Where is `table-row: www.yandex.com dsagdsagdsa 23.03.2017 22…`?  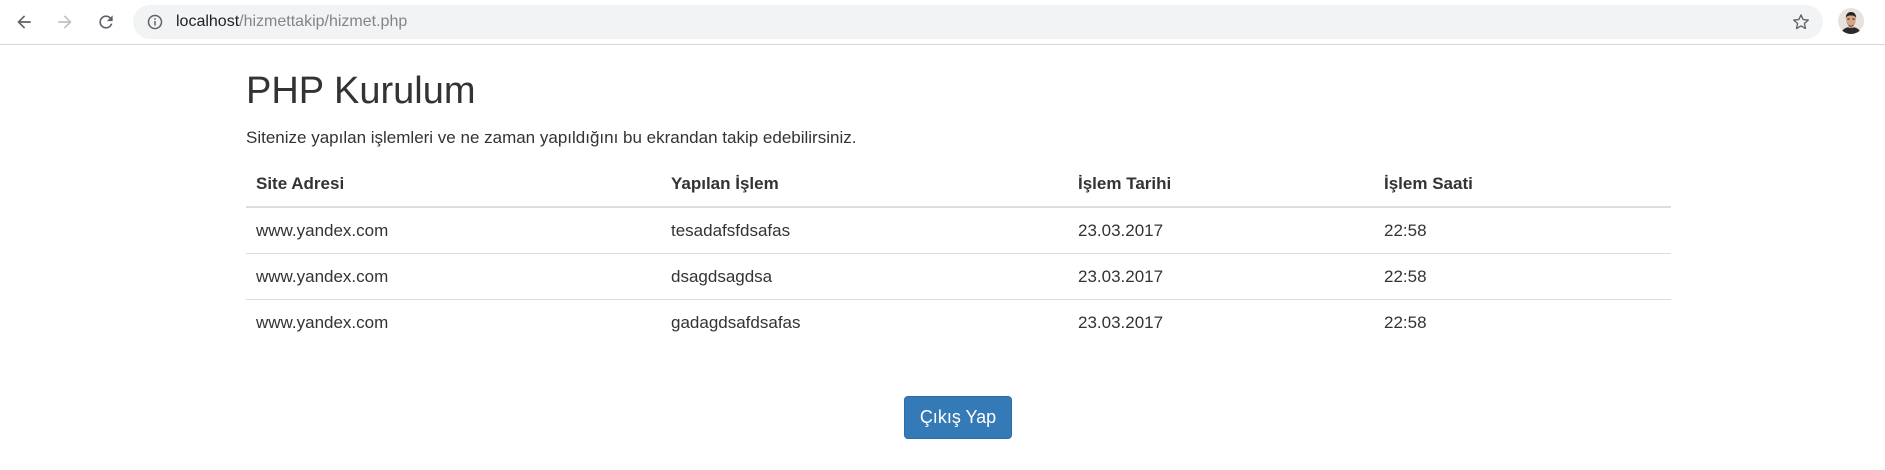 table-row: www.yandex.com dsagdsagdsa 23.03.2017 22… is located at coordinates (958, 276).